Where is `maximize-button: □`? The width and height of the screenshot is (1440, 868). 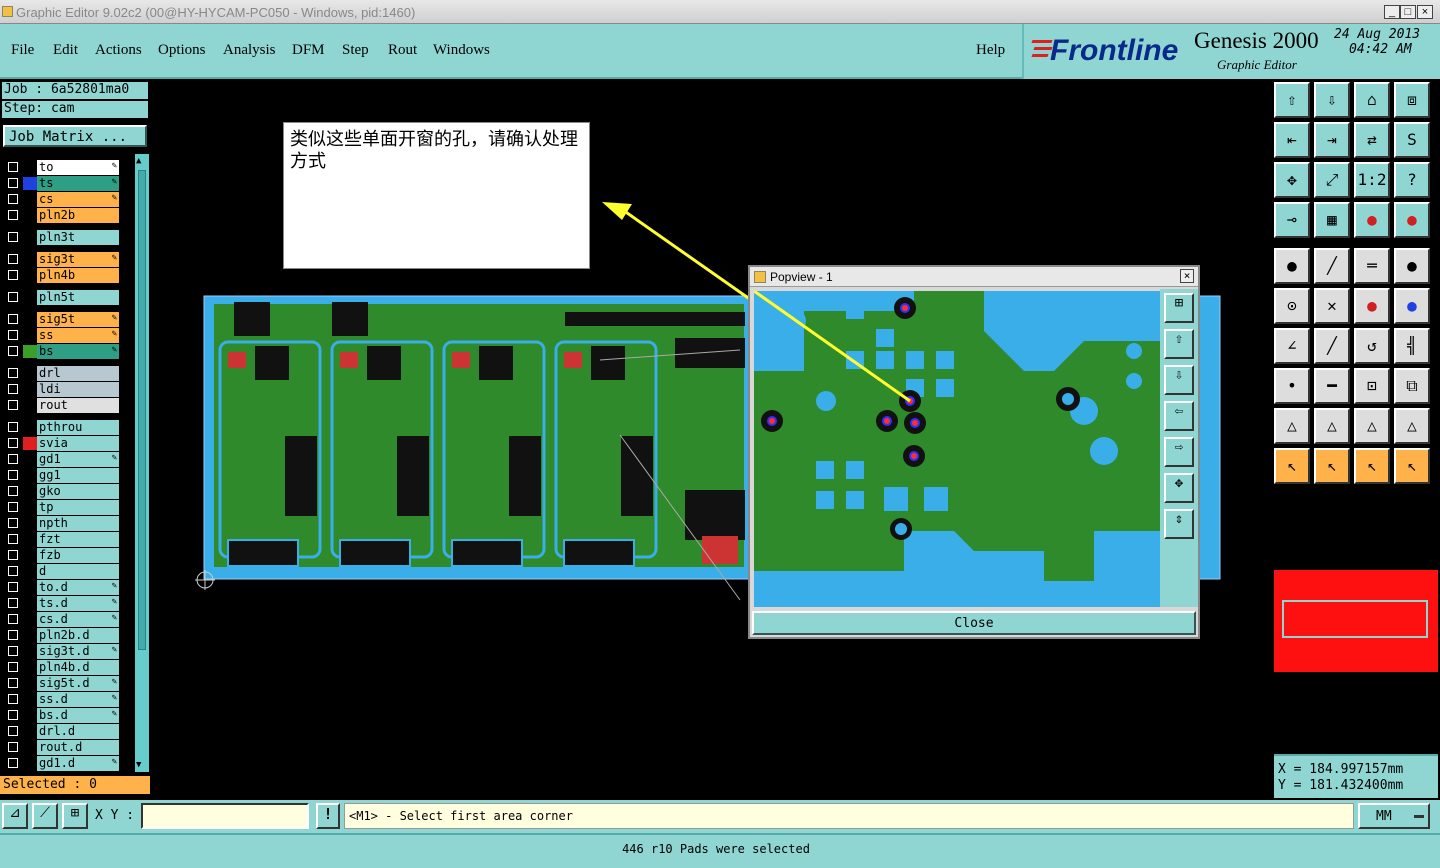
maximize-button: □ is located at coordinates (1408, 12).